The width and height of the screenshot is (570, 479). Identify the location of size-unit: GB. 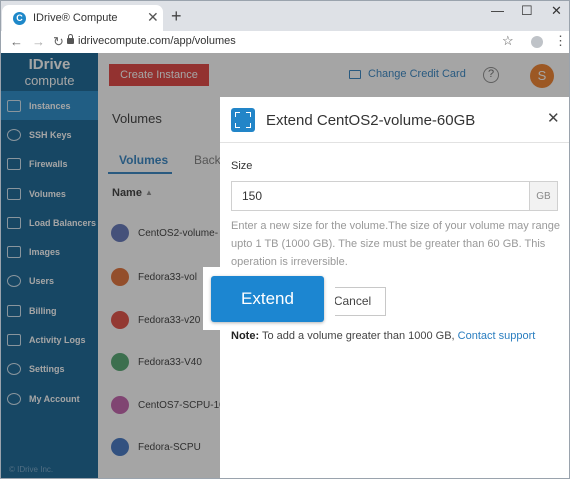
(543, 196).